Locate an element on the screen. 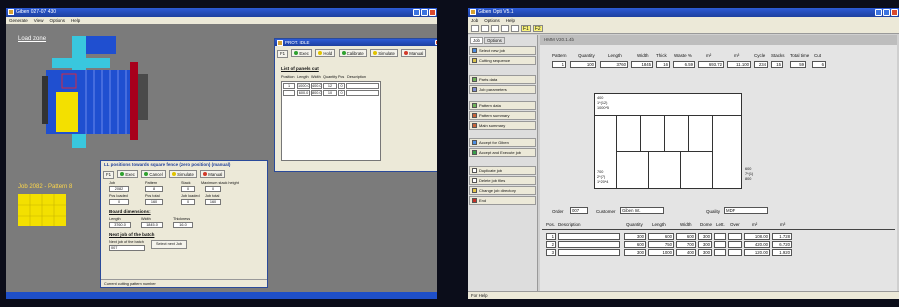 This screenshot has width=899, height=307. sidebar-item-duplicate-job: Duplicate job is located at coordinates (502, 170).